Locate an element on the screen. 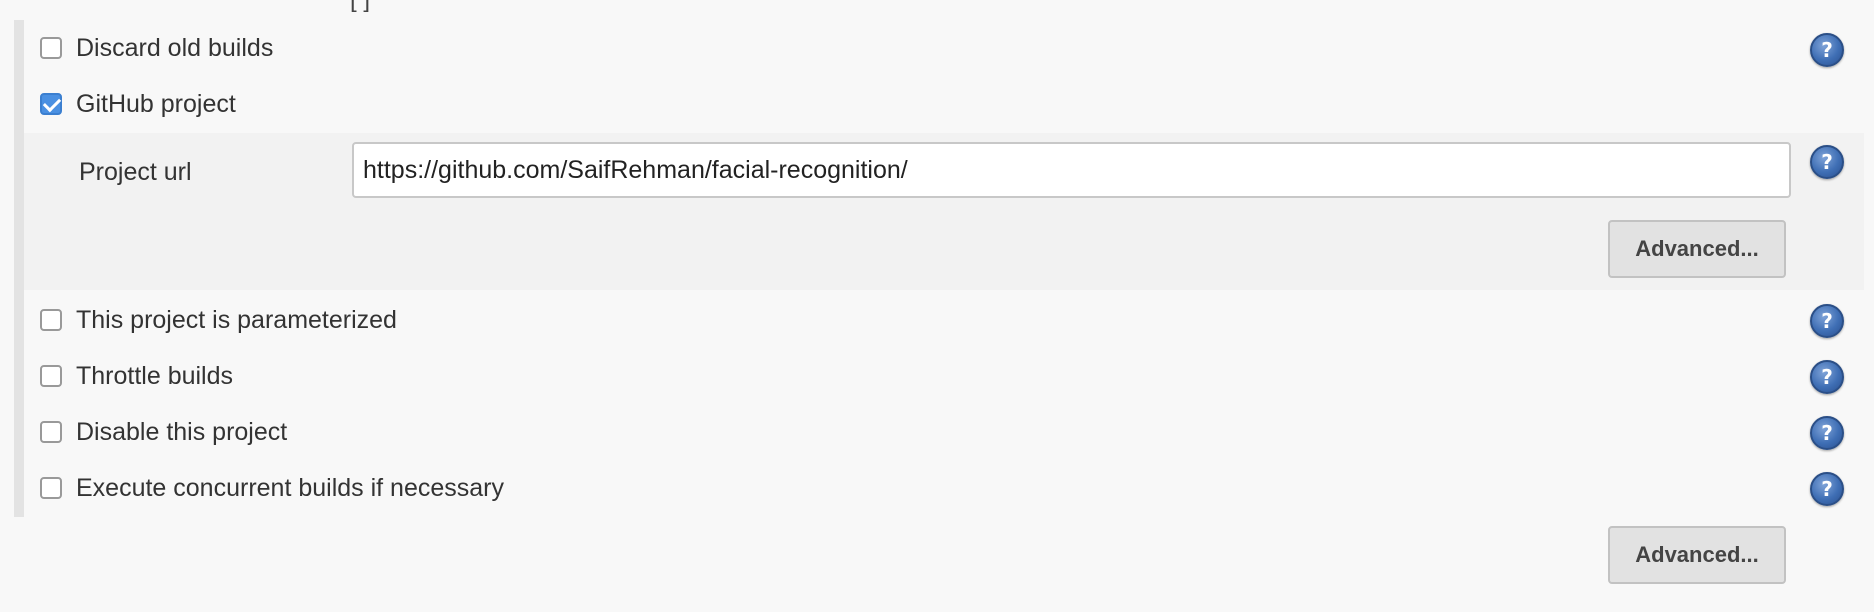 The width and height of the screenshot is (1874, 612). project-url-label: Project url is located at coordinates (135, 172).